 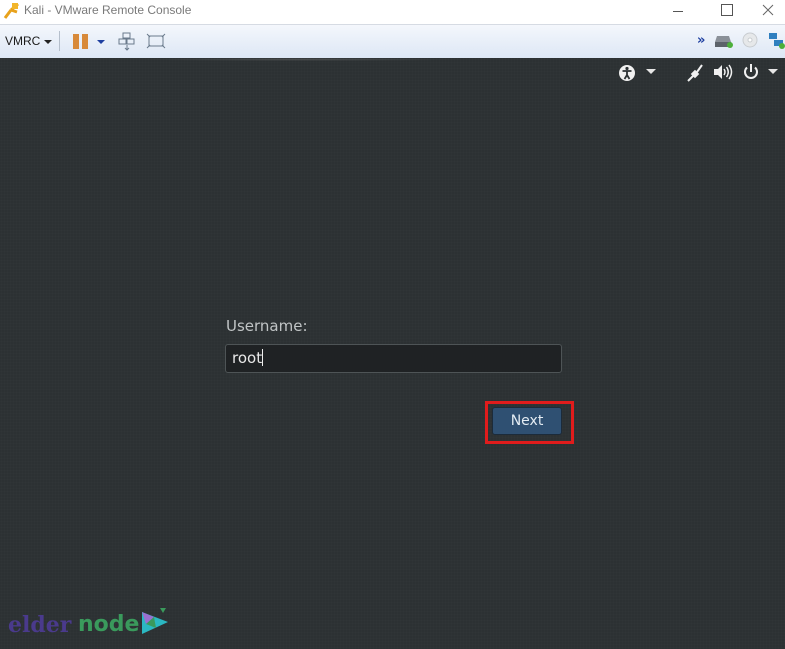 I want to click on next-button: Next, so click(x=527, y=421).